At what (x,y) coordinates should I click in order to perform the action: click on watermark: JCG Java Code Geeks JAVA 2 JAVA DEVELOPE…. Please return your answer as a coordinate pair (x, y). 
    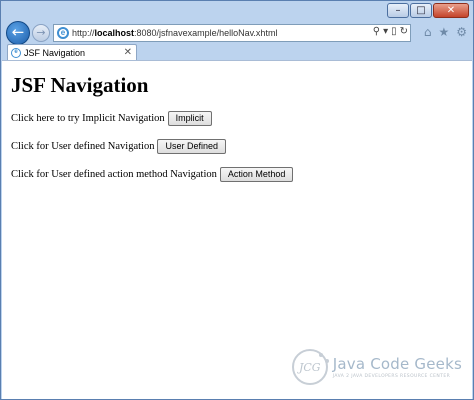
    Looking at the image, I should click on (376, 367).